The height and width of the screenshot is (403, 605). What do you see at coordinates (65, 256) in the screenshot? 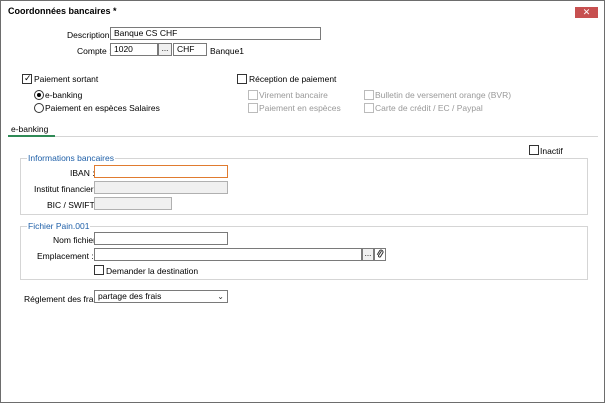
I see `emplacement-label: Emplacement :` at bounding box center [65, 256].